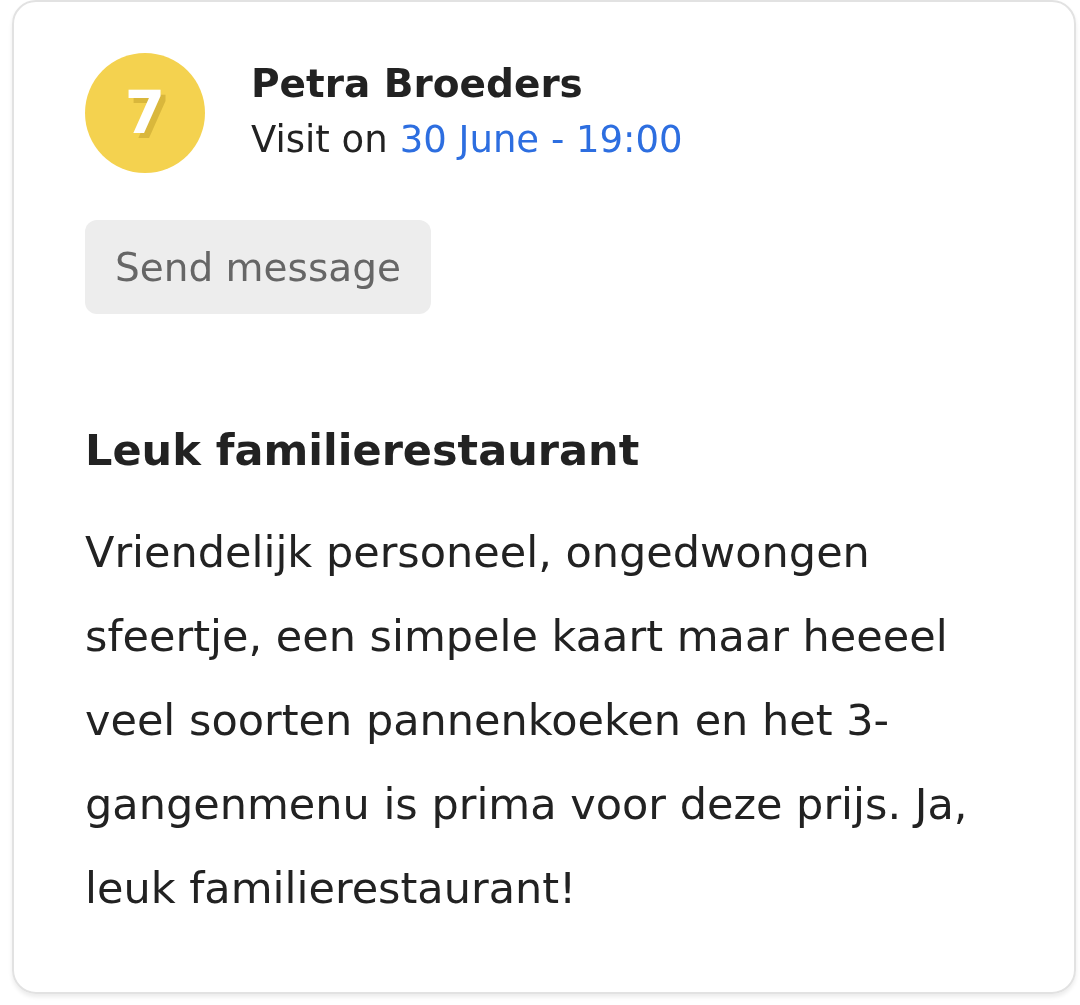 The height and width of the screenshot is (1005, 1080). What do you see at coordinates (541, 140) in the screenshot?
I see `visit-date-link: 30 June - 19:00` at bounding box center [541, 140].